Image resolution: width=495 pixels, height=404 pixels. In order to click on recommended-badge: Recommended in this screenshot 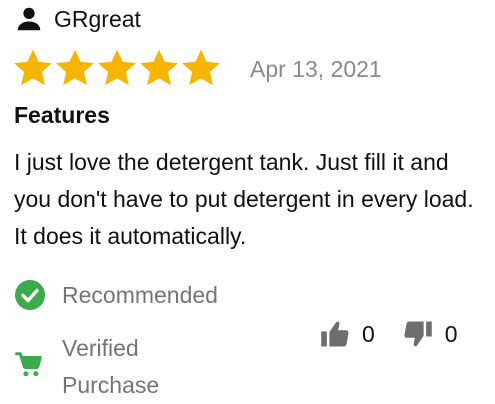, I will do `click(116, 295)`.